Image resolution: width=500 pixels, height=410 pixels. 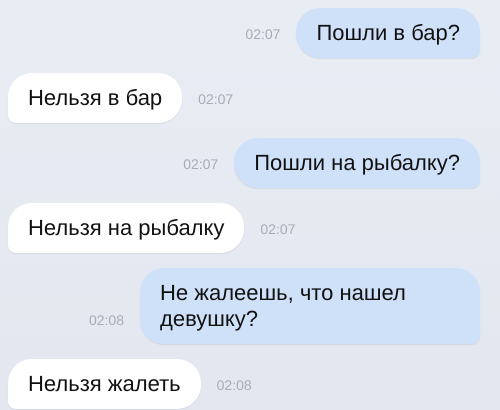 What do you see at coordinates (310, 306) in the screenshot?
I see `sent-message: Не жалеешь, что нашел девушку?` at bounding box center [310, 306].